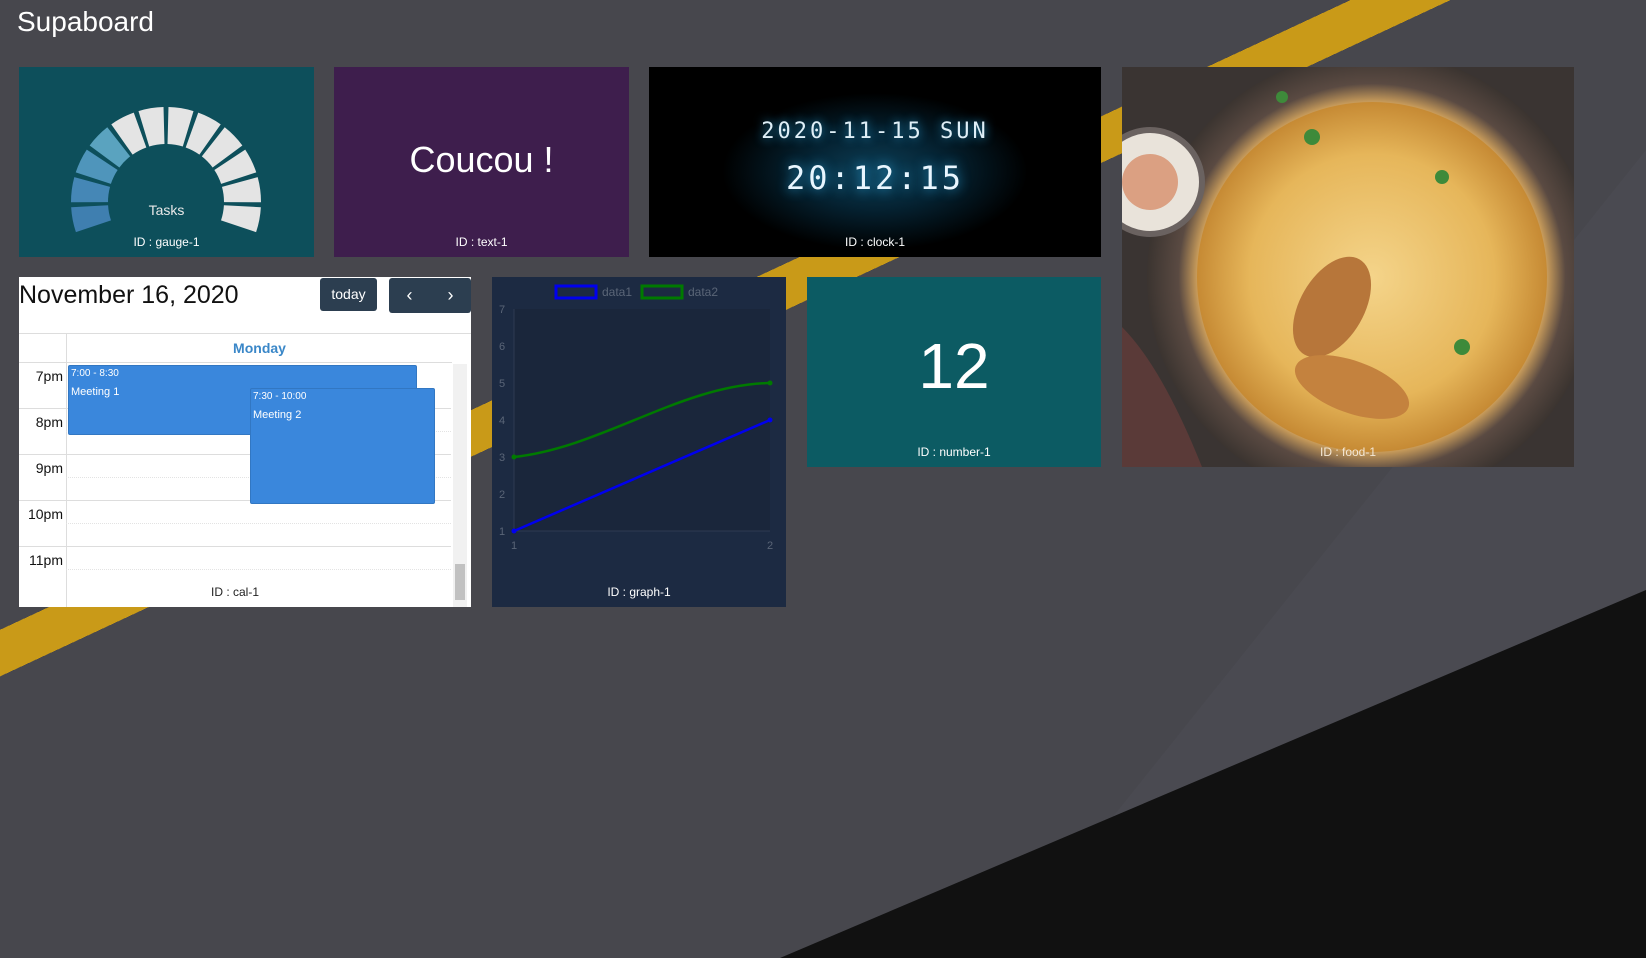  What do you see at coordinates (277, 415) in the screenshot?
I see `event-title: Meeting 2` at bounding box center [277, 415].